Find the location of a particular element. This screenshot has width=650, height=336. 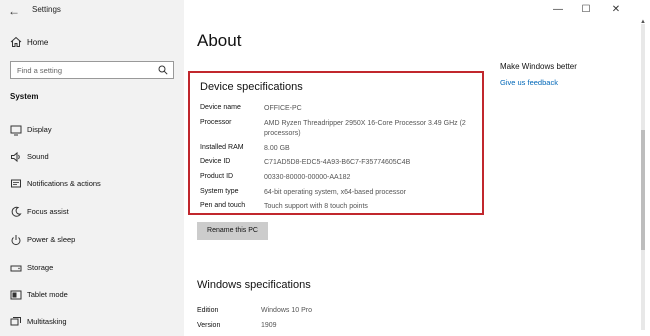

spec-key: Installed RAM is located at coordinates (222, 147).